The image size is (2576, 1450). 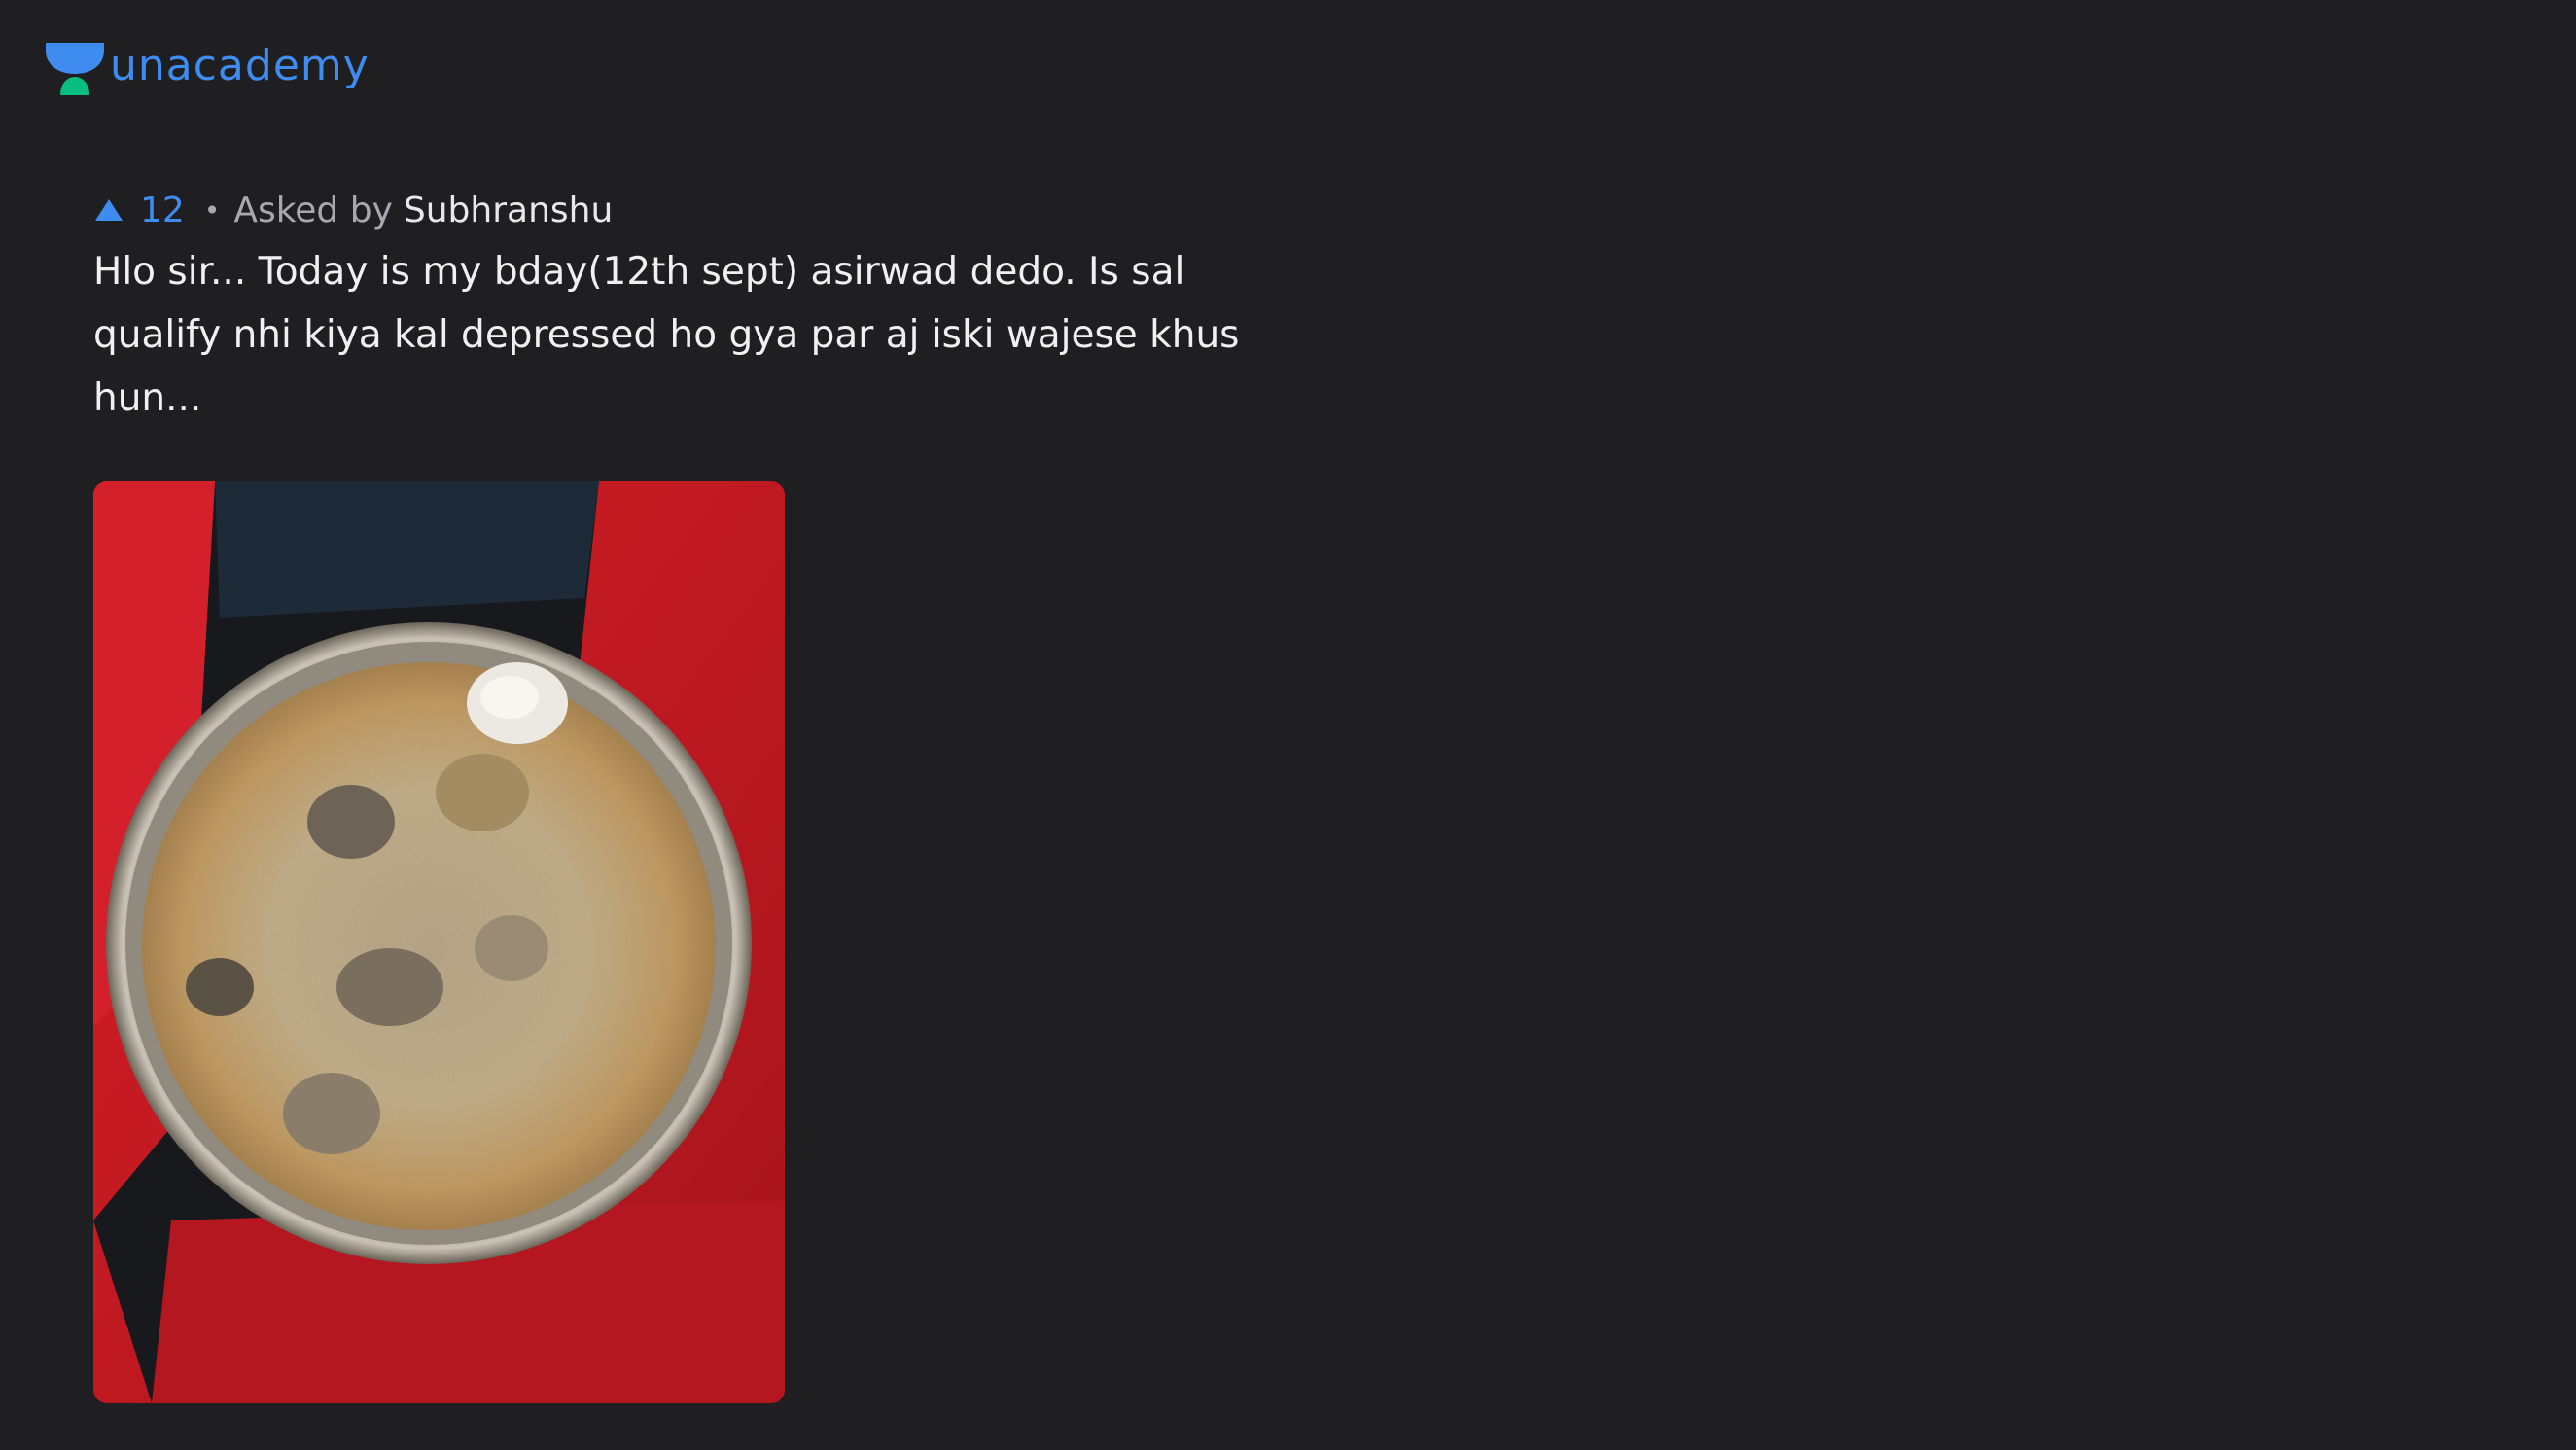 I want to click on brand-logo: unacademy, so click(x=208, y=68).